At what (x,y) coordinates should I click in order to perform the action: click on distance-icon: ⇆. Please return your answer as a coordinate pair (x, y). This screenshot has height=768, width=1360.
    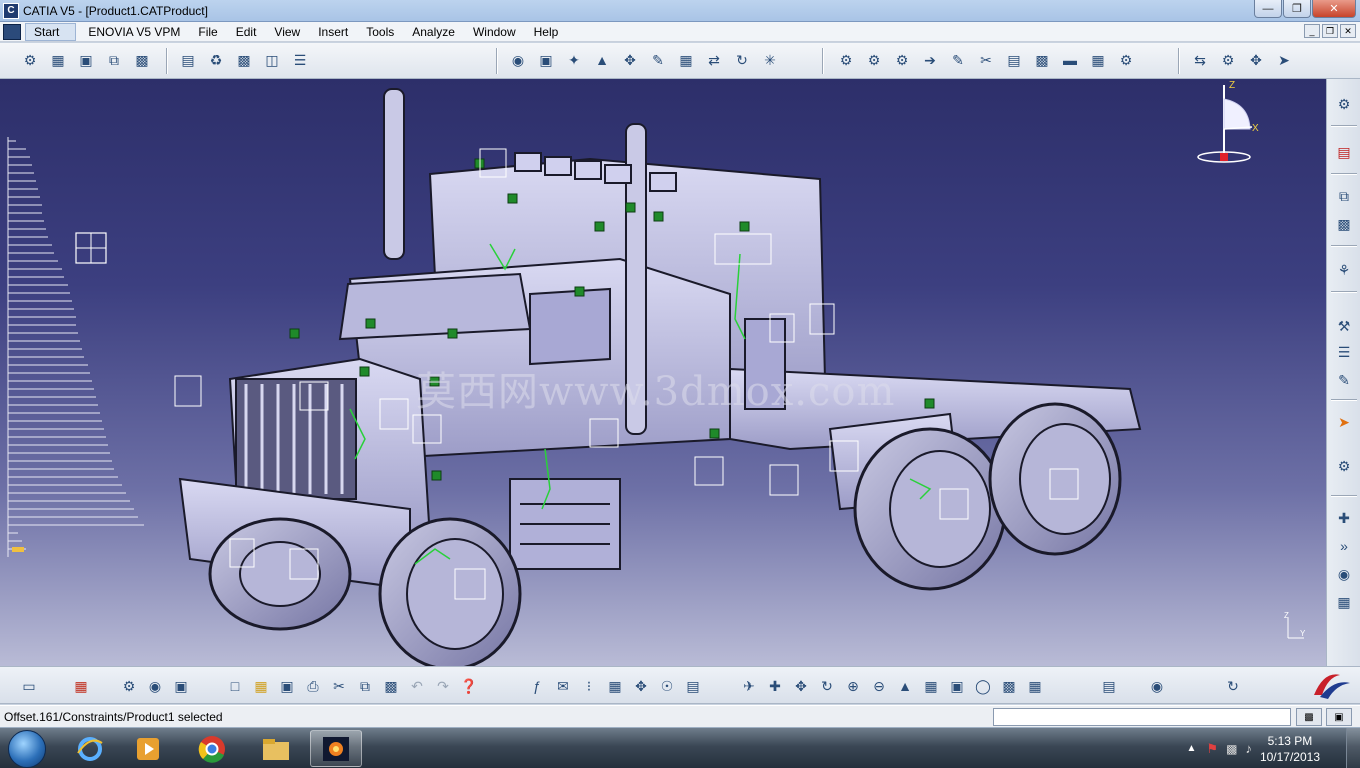
    Looking at the image, I should click on (1200, 60).